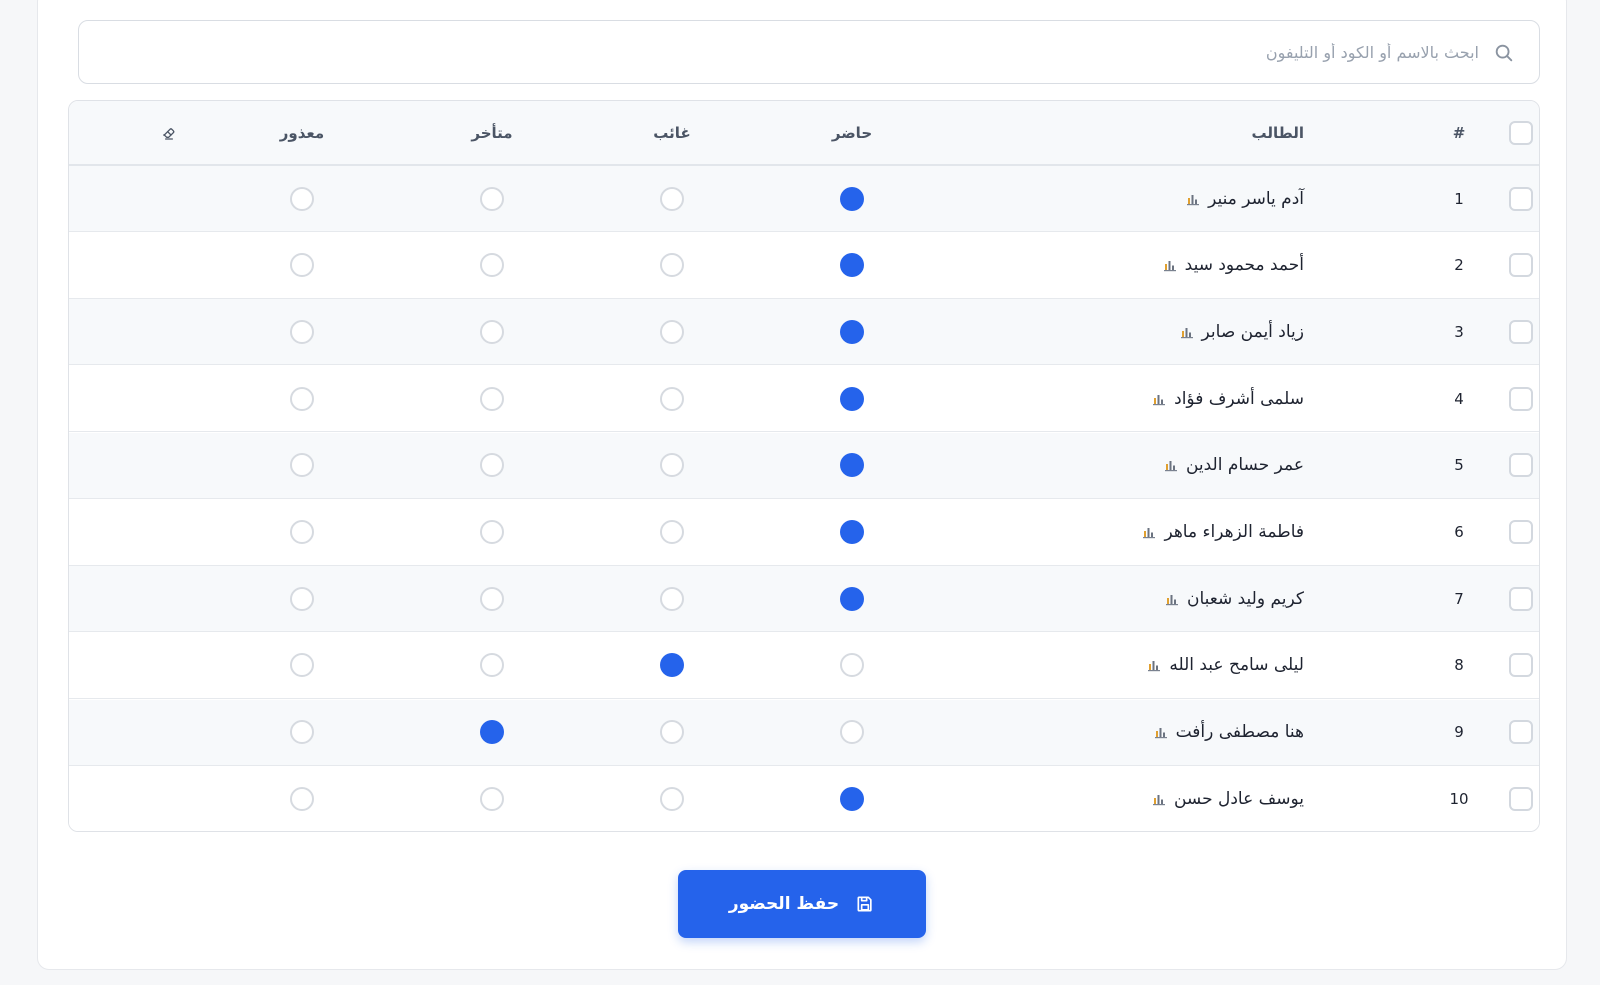  What do you see at coordinates (804, 332) in the screenshot?
I see `table-row: 3 زياد أيمن صابر` at bounding box center [804, 332].